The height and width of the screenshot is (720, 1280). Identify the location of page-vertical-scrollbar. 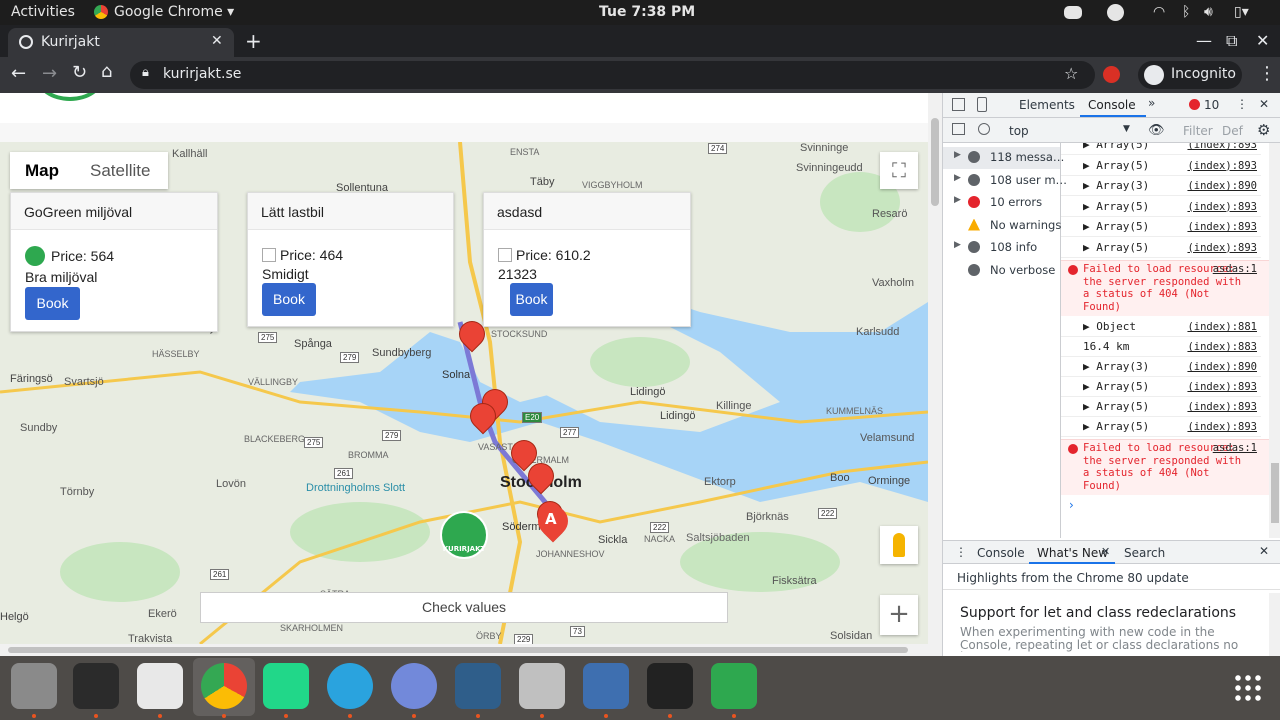
(935, 374).